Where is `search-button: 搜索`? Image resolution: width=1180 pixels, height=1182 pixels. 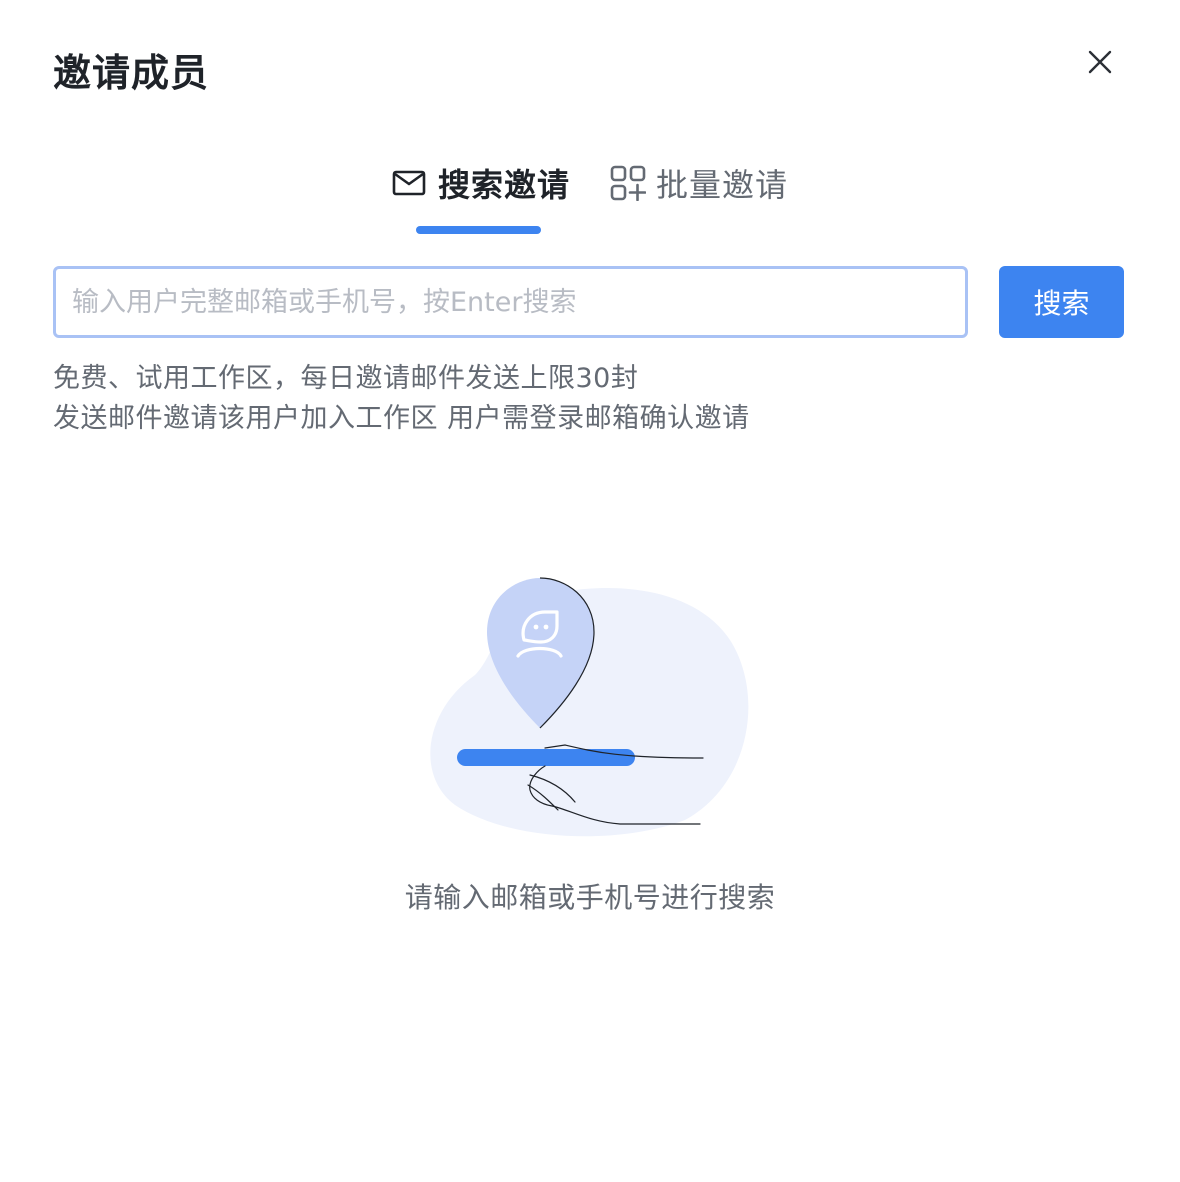
search-button: 搜索 is located at coordinates (1061, 302).